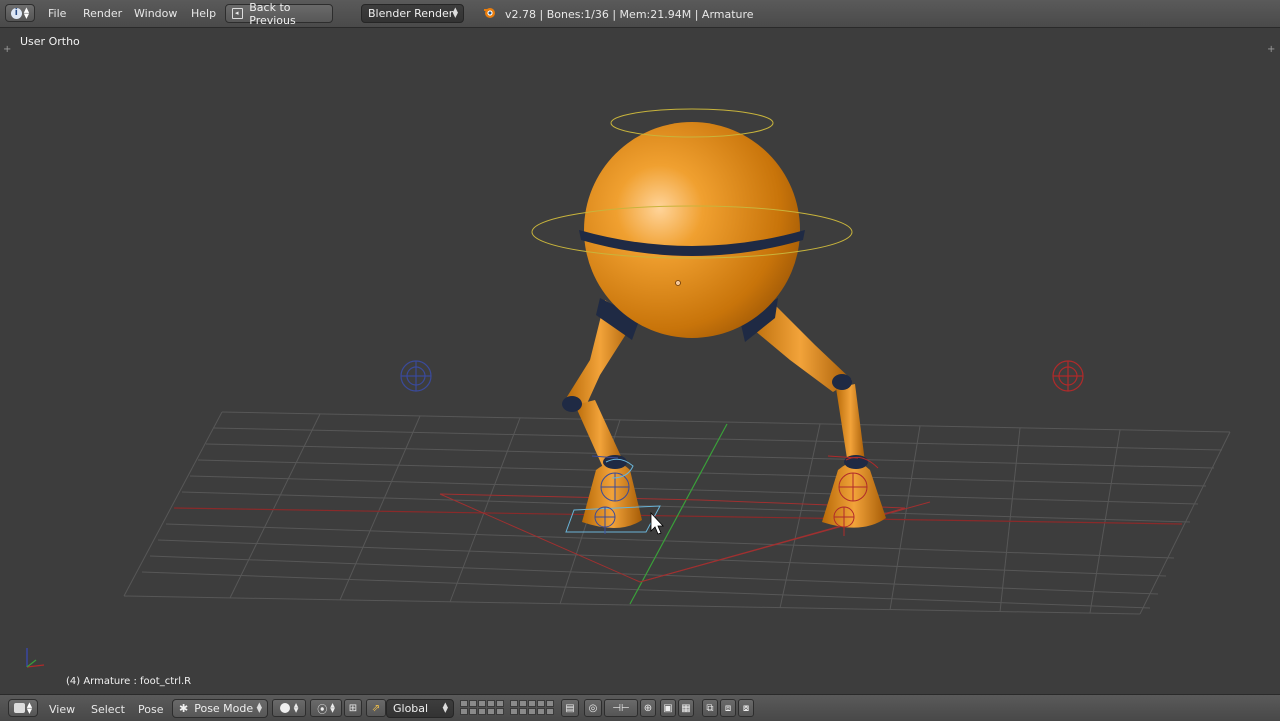 The image size is (1280, 721). Describe the element at coordinates (238, 13) in the screenshot. I see `screen-back-icon: ◂` at that location.